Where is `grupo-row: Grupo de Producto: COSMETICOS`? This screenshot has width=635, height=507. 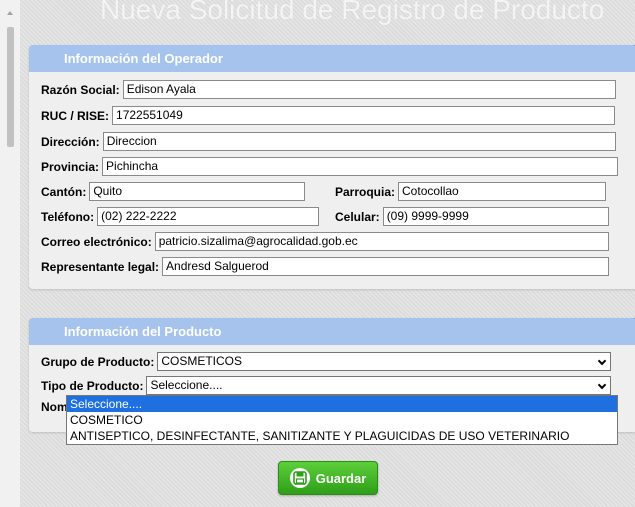
grupo-row: Grupo de Producto: COSMETICOS is located at coordinates (326, 361).